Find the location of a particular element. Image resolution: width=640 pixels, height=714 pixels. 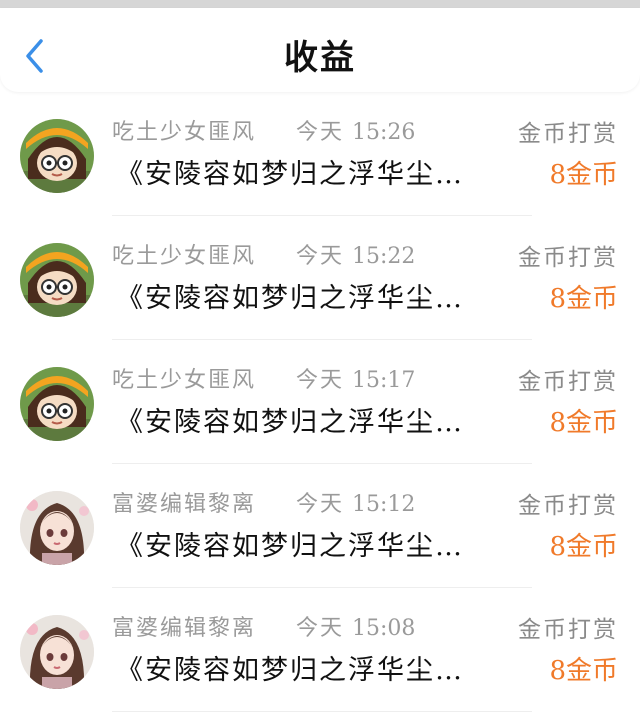

timestamp: 今天 15:08 is located at coordinates (356, 628).